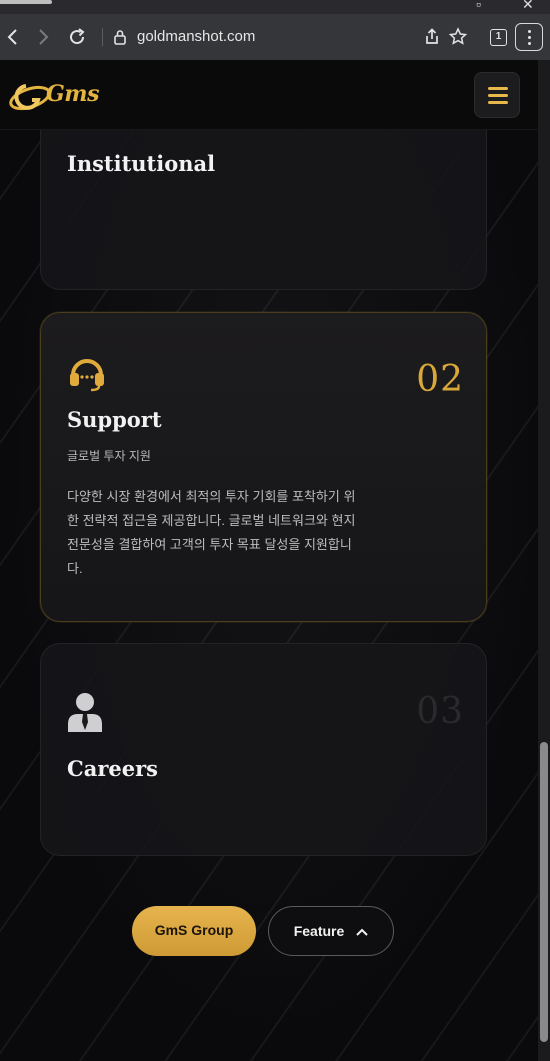  What do you see at coordinates (43, 37) in the screenshot?
I see `forward-icon` at bounding box center [43, 37].